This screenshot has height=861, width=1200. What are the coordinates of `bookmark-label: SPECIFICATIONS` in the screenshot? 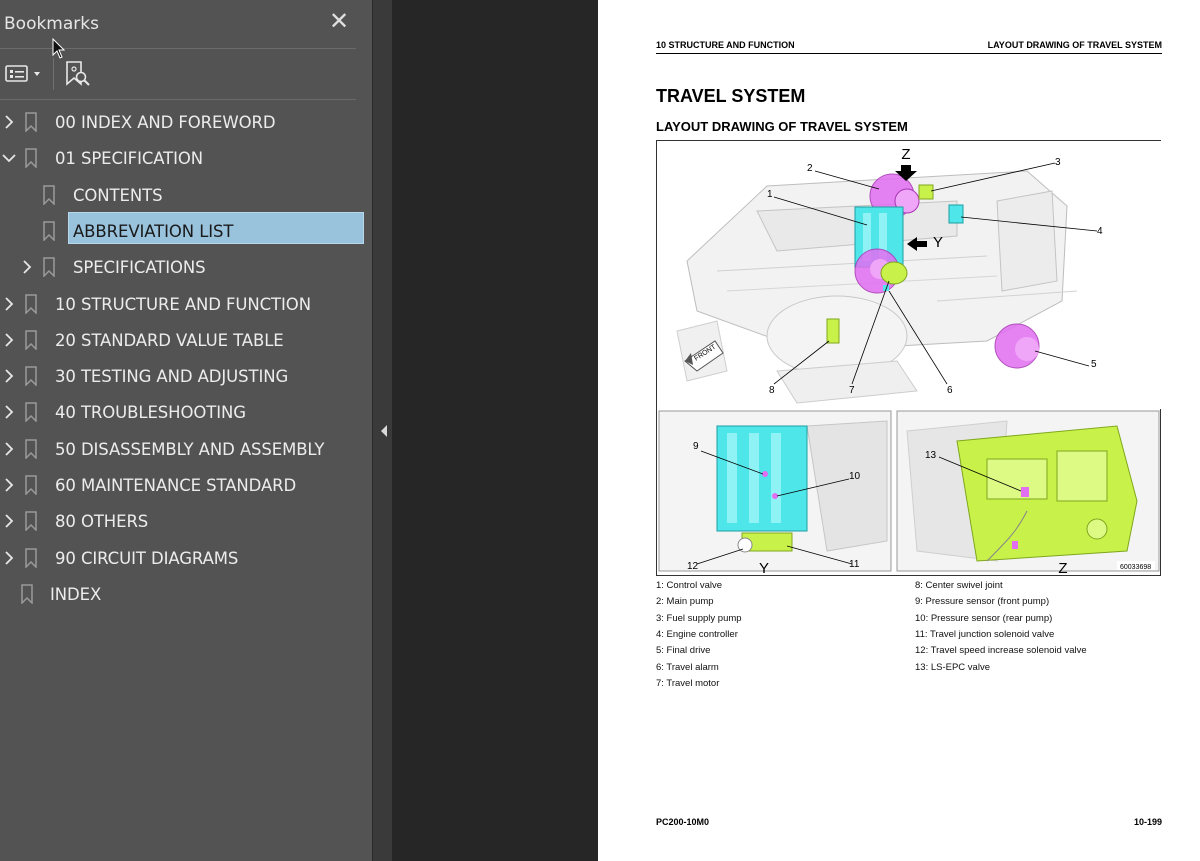 It's located at (139, 268).